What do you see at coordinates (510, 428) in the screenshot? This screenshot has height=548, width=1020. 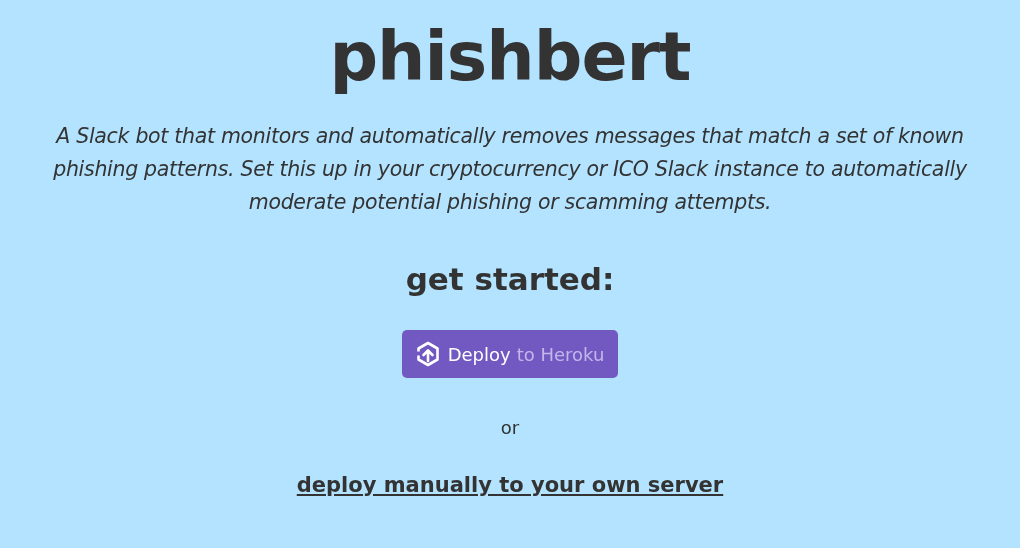 I see `or-separator: or` at bounding box center [510, 428].